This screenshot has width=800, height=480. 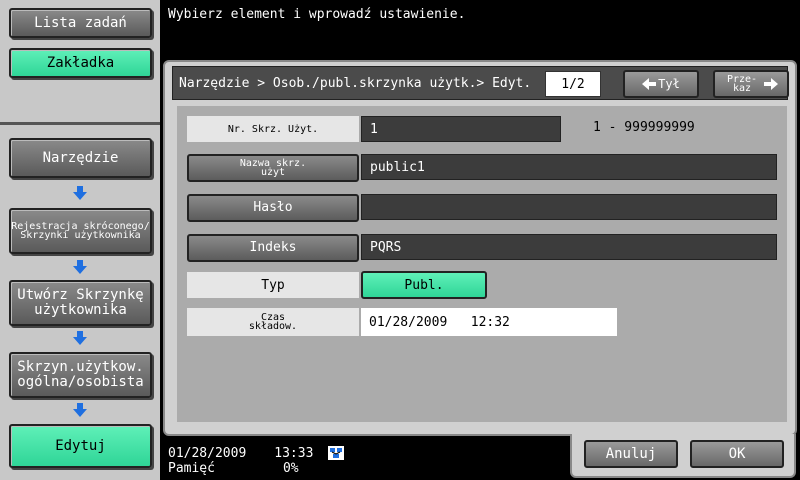 What do you see at coordinates (737, 454) in the screenshot?
I see `ok-button: OK` at bounding box center [737, 454].